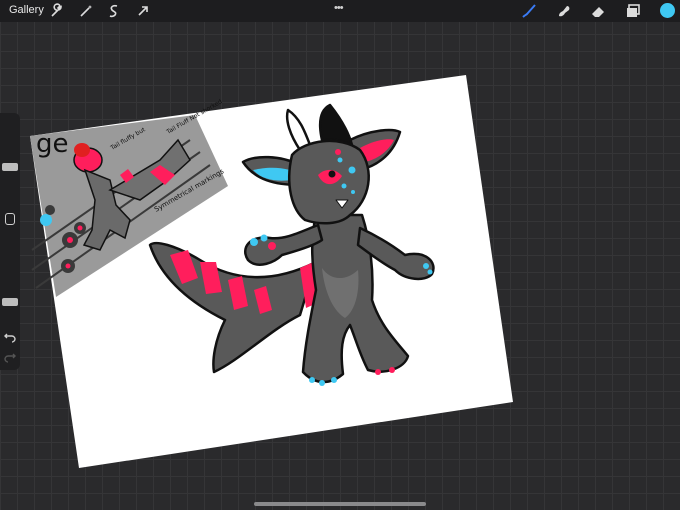 The image size is (680, 510). Describe the element at coordinates (114, 11) in the screenshot. I see `selection-icon` at that location.